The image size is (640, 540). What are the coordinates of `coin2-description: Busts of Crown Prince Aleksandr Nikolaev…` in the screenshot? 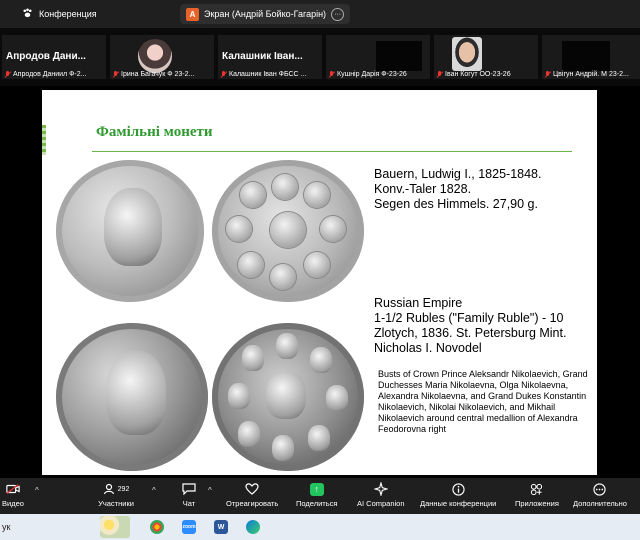 It's located at (483, 401).